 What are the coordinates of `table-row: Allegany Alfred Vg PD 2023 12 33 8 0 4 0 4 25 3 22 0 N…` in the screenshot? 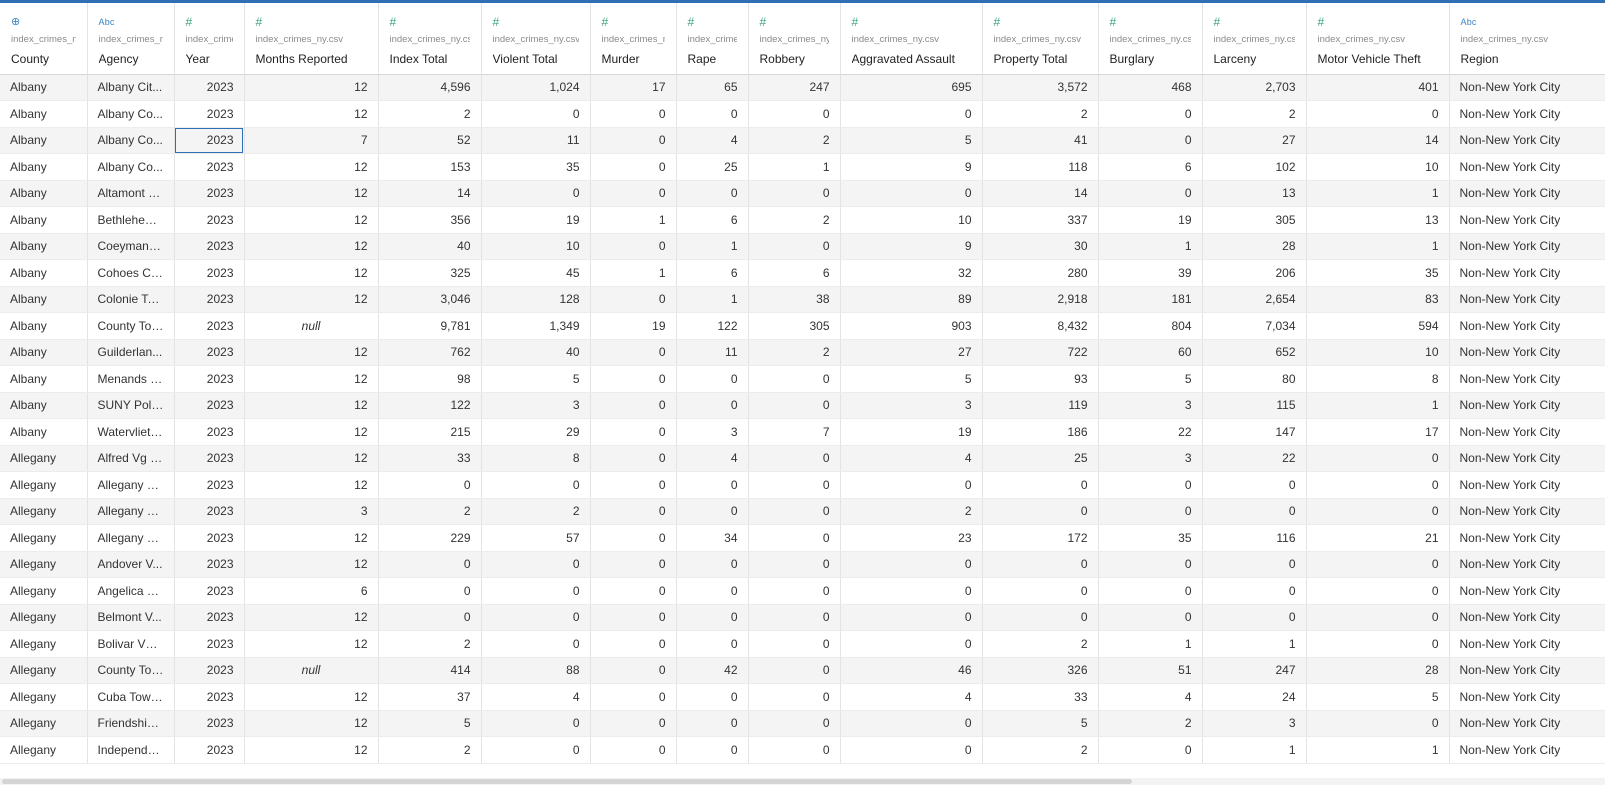 It's located at (802, 458).